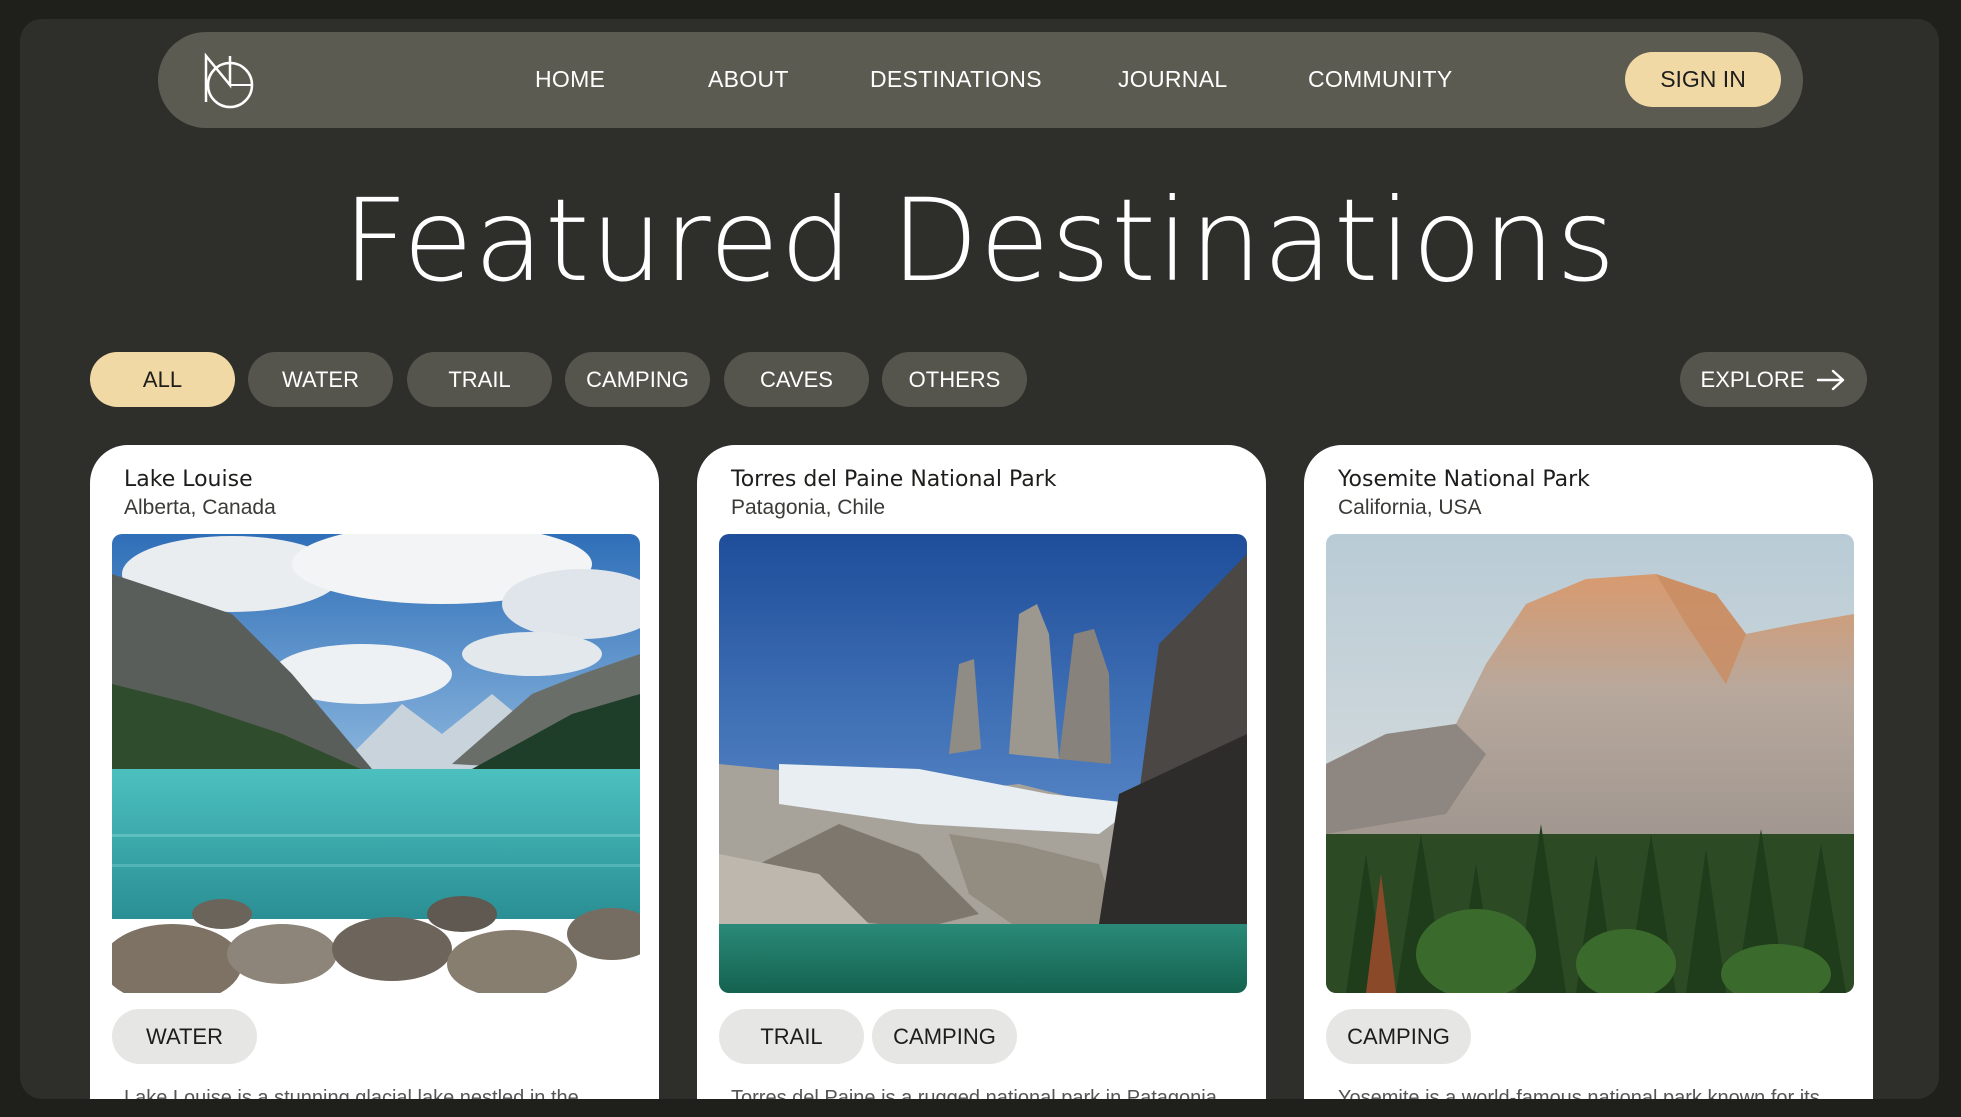 The height and width of the screenshot is (1117, 1961). What do you see at coordinates (1410, 507) in the screenshot?
I see `card-location: California, USA` at bounding box center [1410, 507].